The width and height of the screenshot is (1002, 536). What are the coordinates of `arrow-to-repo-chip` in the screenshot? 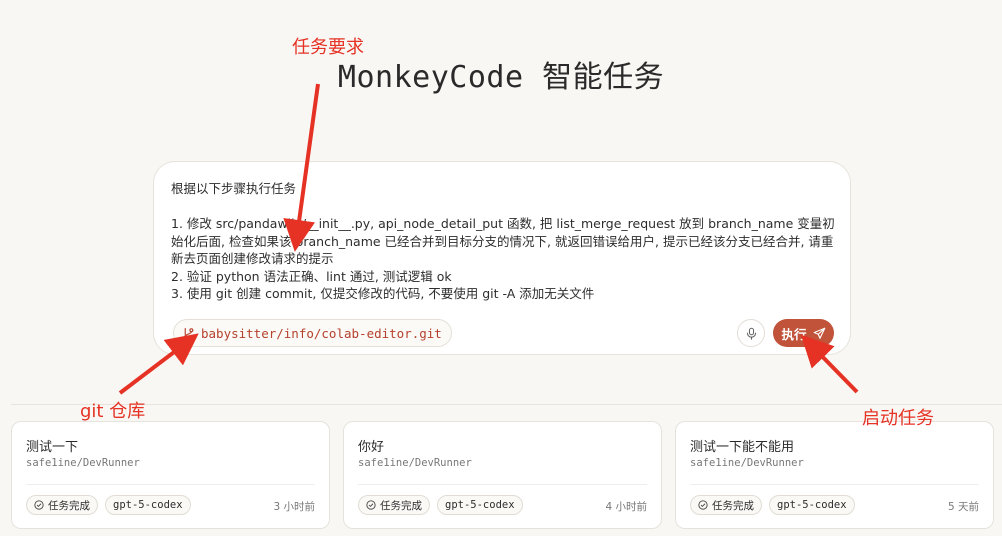 It's located at (158, 364).